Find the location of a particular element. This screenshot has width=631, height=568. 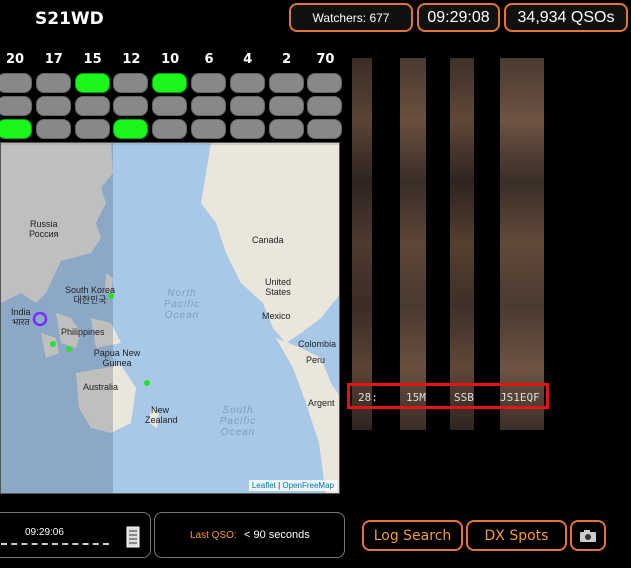

log-search-button: Log Search is located at coordinates (412, 535).